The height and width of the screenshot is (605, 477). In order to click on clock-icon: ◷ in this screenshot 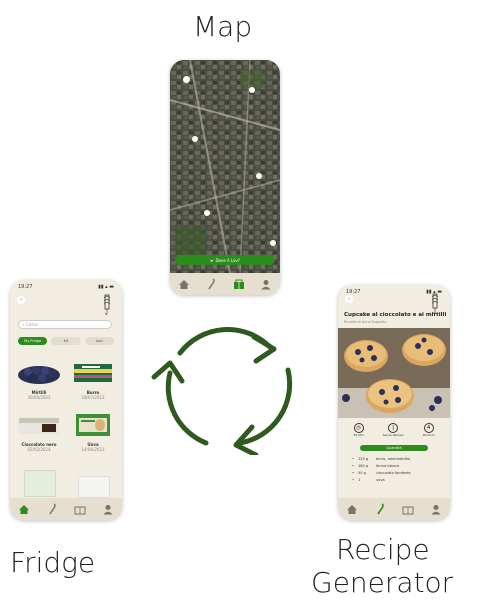, I will do `click(358, 428)`.